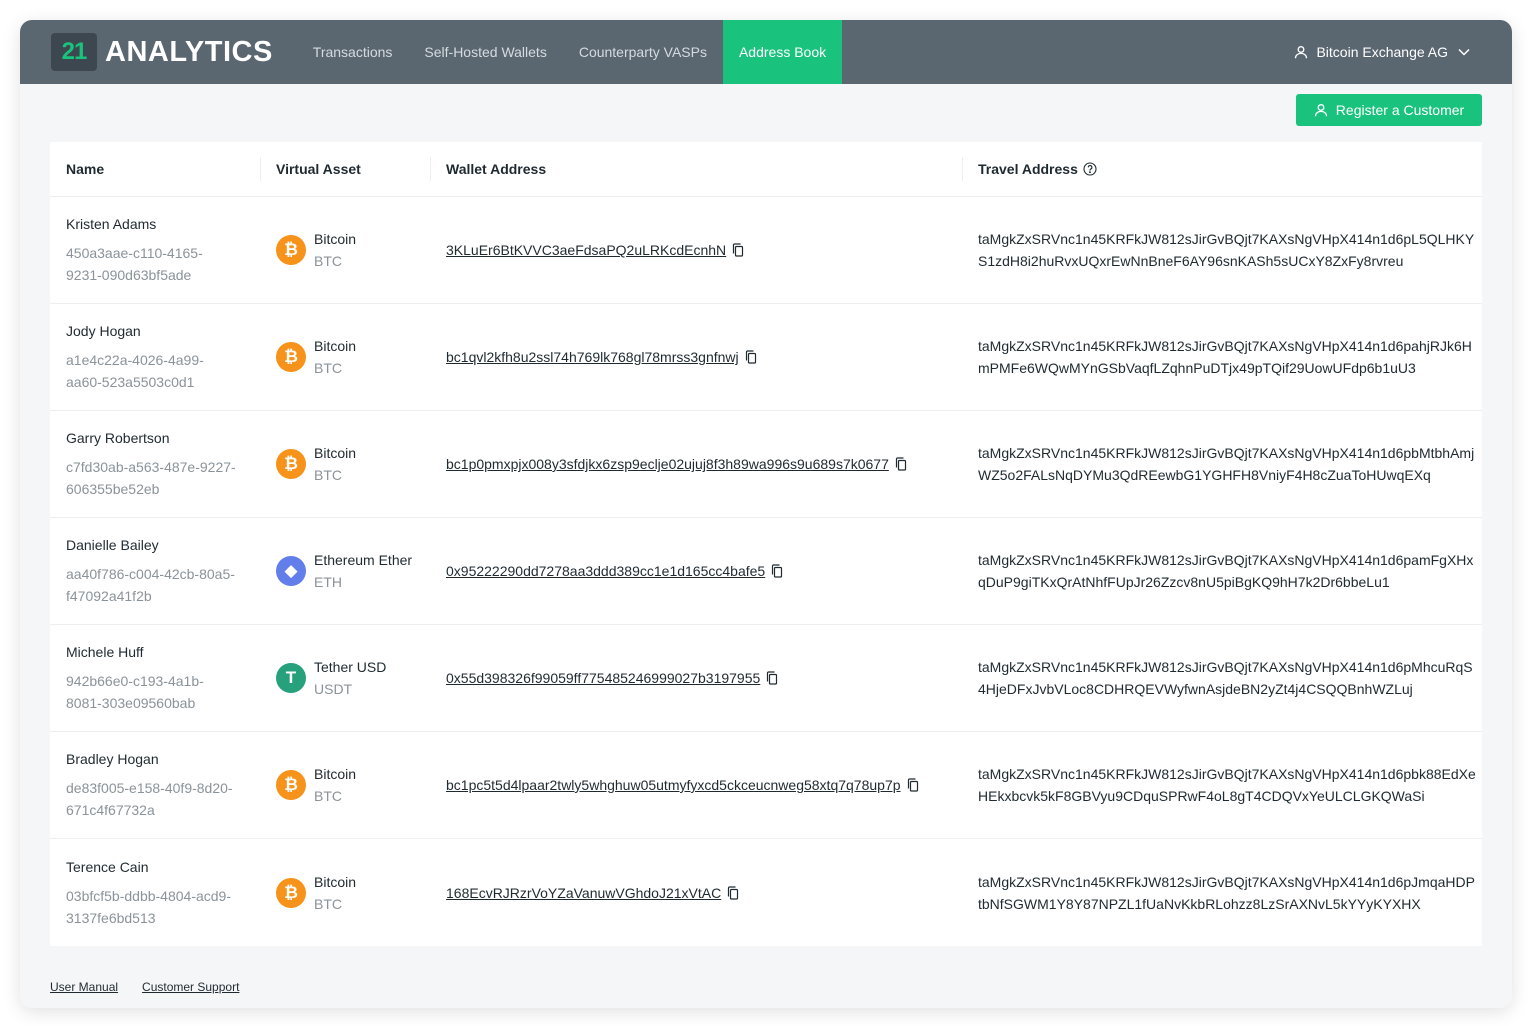 The height and width of the screenshot is (1026, 1532). Describe the element at coordinates (112, 545) in the screenshot. I see `customer-name: Danielle Bailey` at that location.